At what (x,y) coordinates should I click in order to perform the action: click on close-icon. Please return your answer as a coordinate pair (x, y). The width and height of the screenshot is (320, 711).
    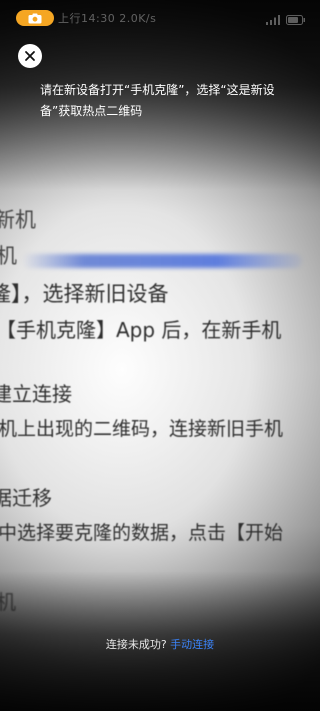
    Looking at the image, I should click on (30, 56).